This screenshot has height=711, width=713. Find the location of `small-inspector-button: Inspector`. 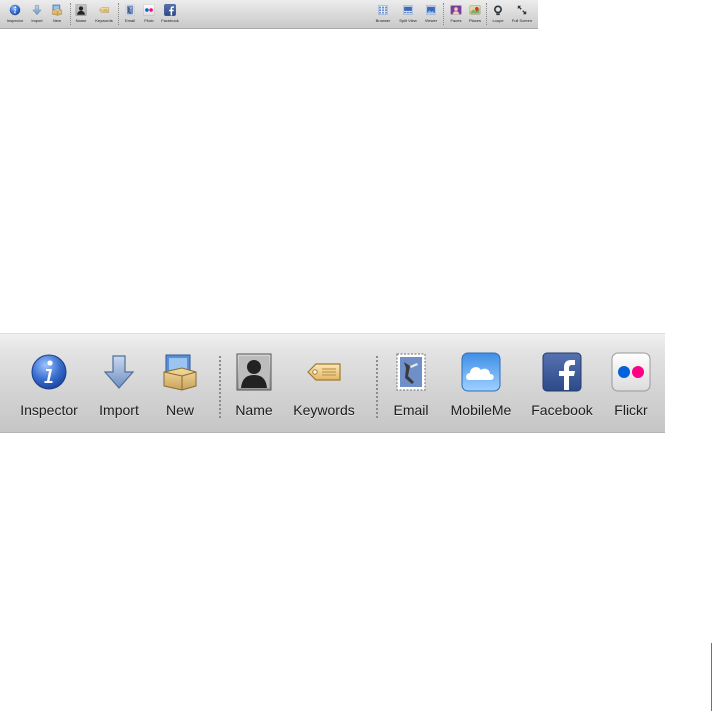

small-inspector-button: Inspector is located at coordinates (15, 15).